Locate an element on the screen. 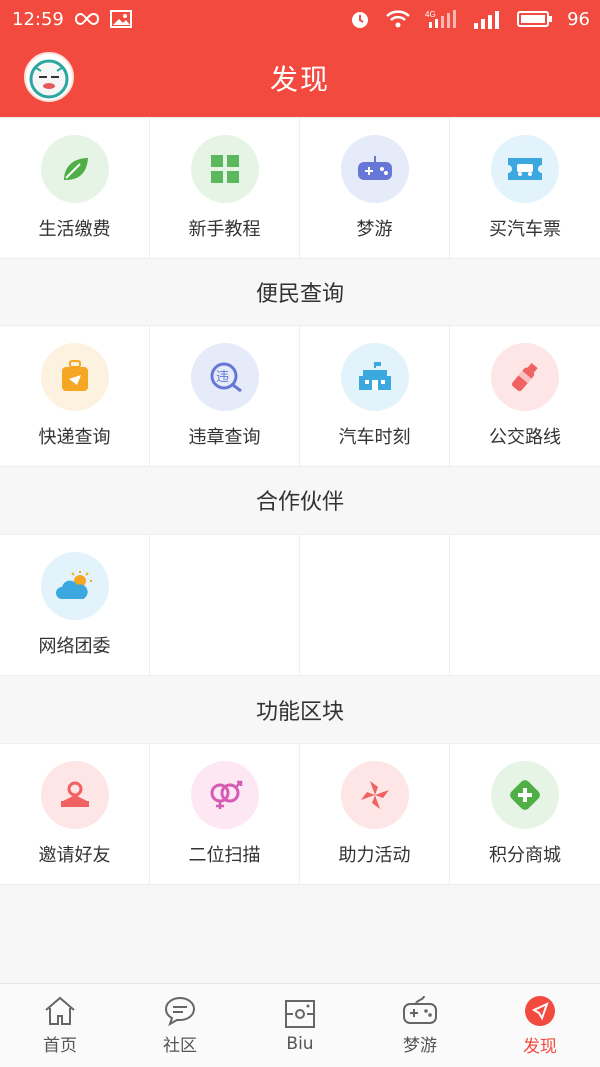 The height and width of the screenshot is (1067, 600). nav-label: 发现 is located at coordinates (540, 1047).